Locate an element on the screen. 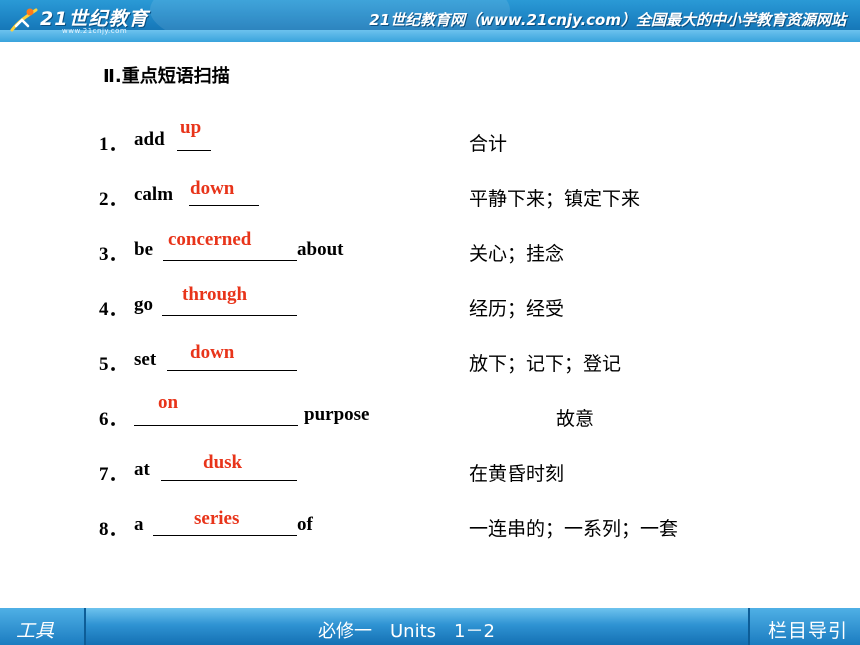 The height and width of the screenshot is (645, 860). runner-logo-icon is located at coordinates (24, 20).